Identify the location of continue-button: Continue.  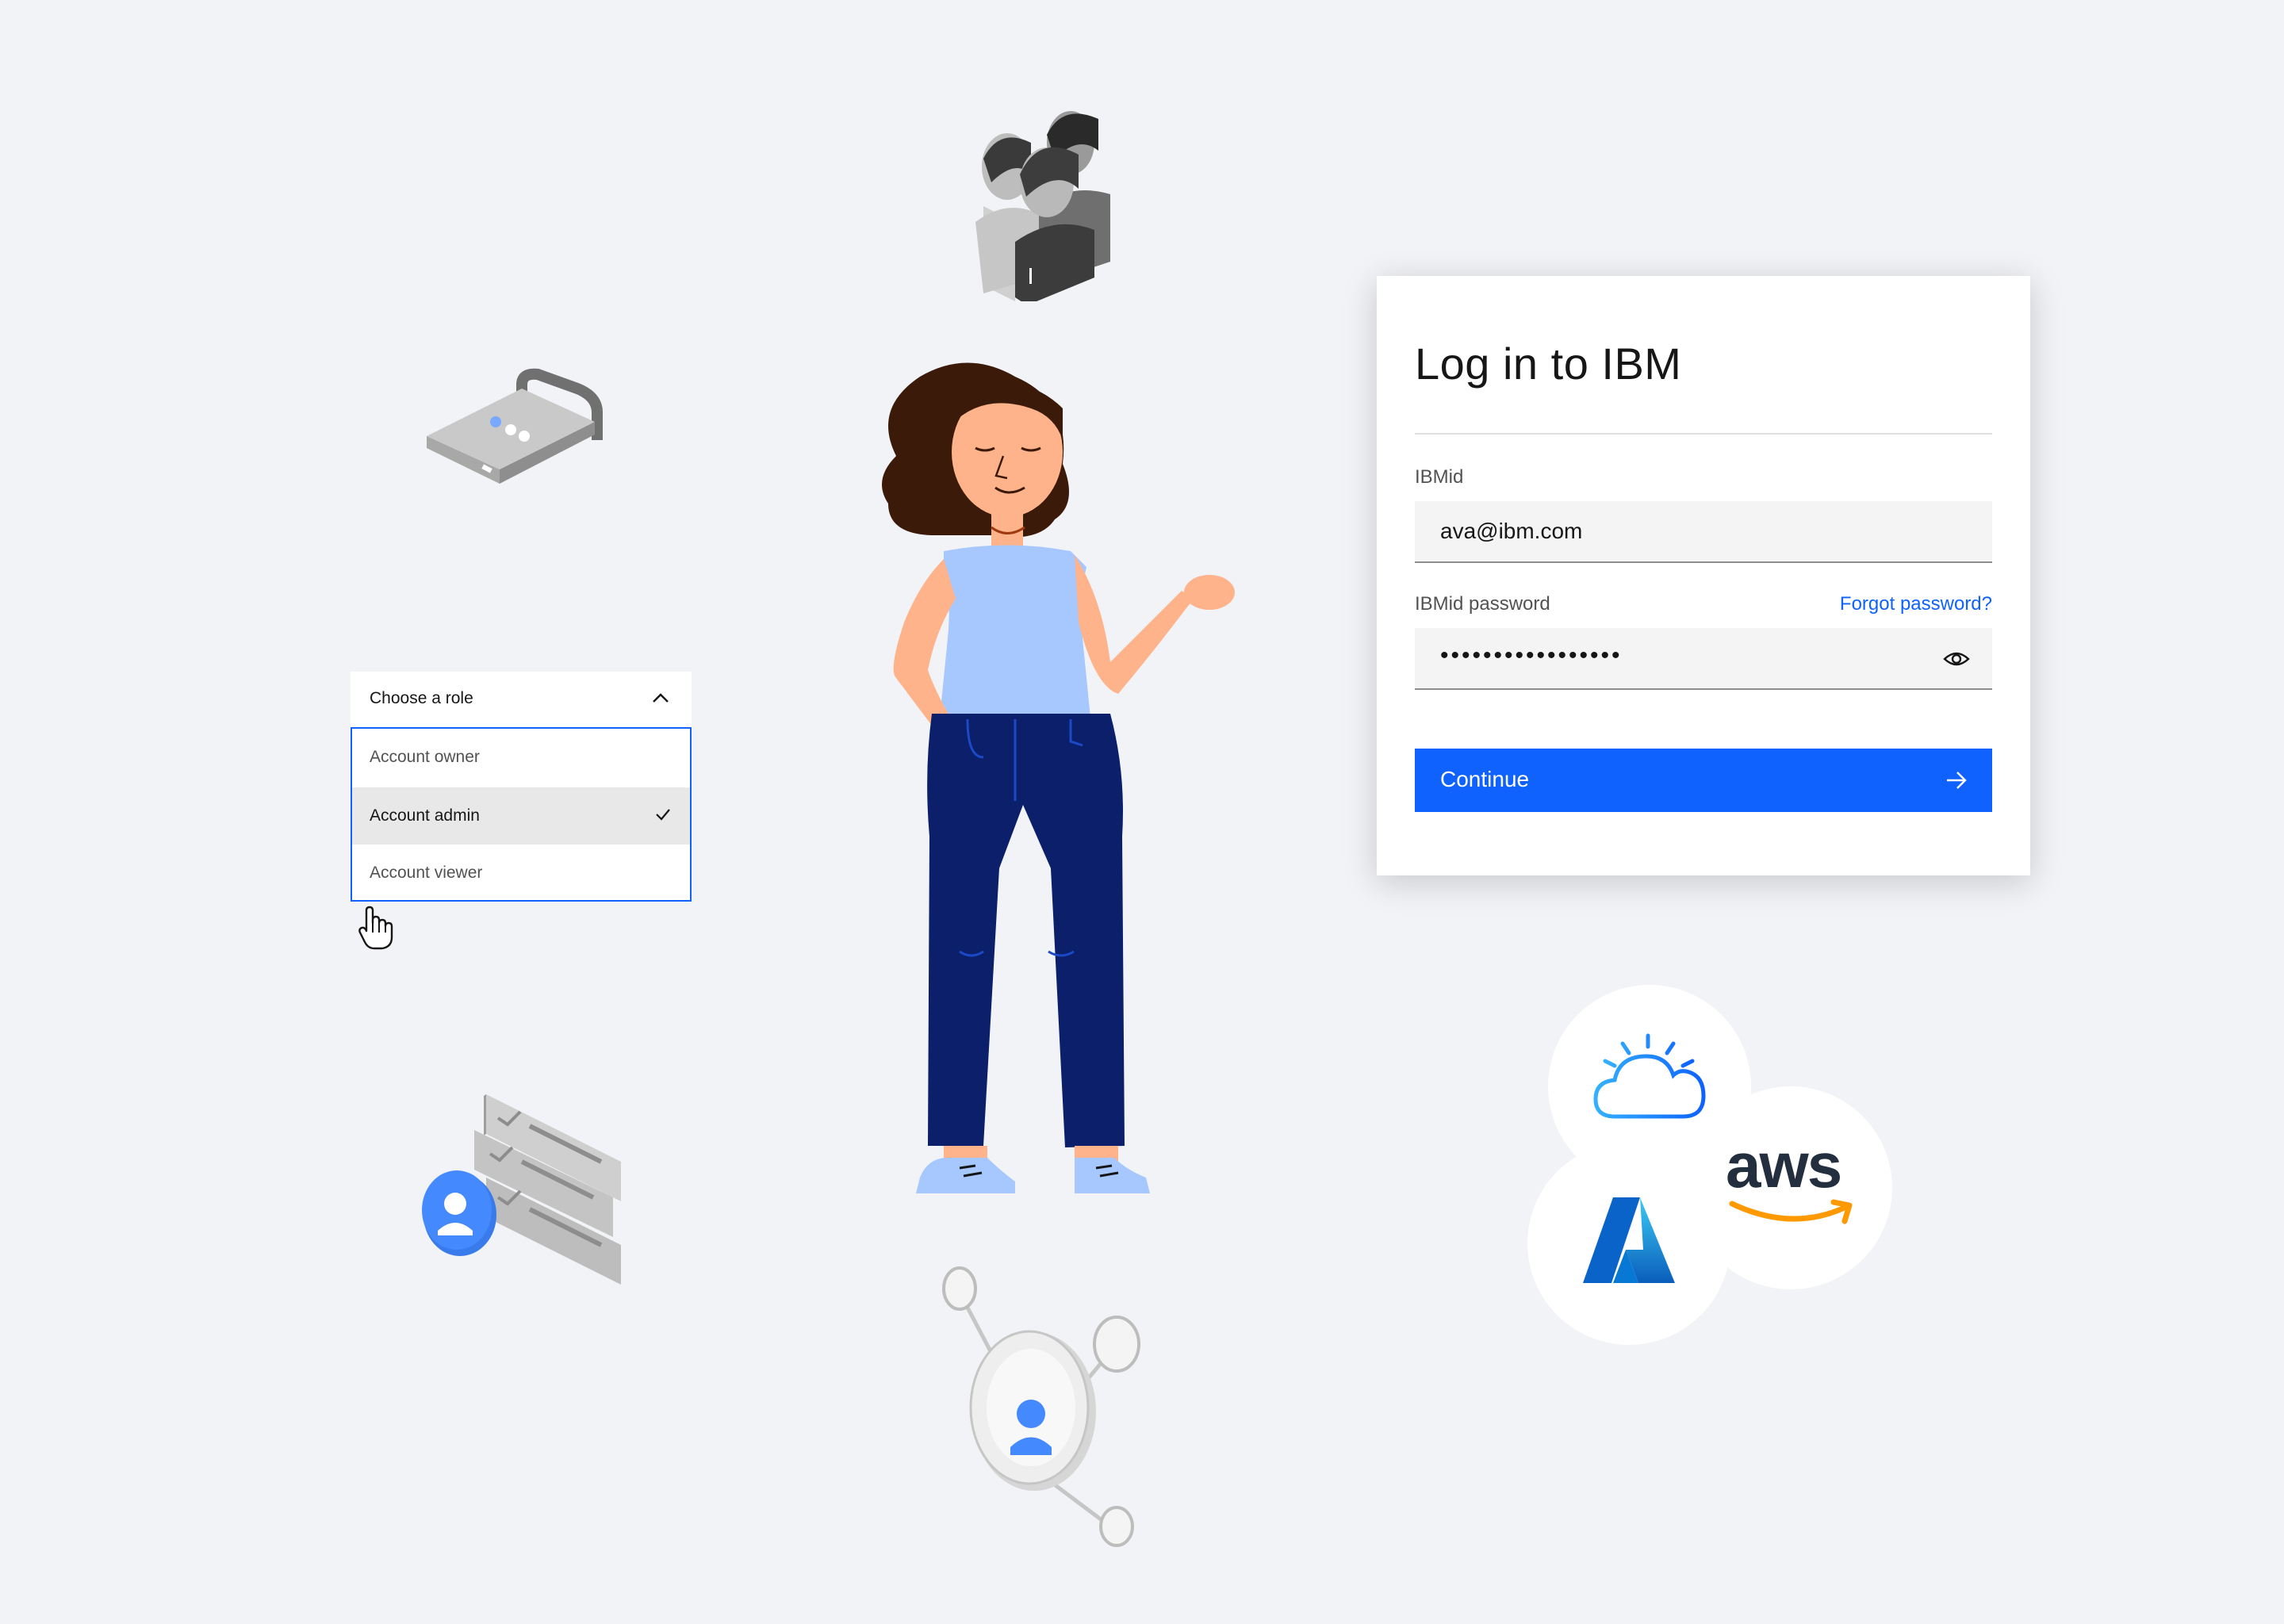
(1703, 780).